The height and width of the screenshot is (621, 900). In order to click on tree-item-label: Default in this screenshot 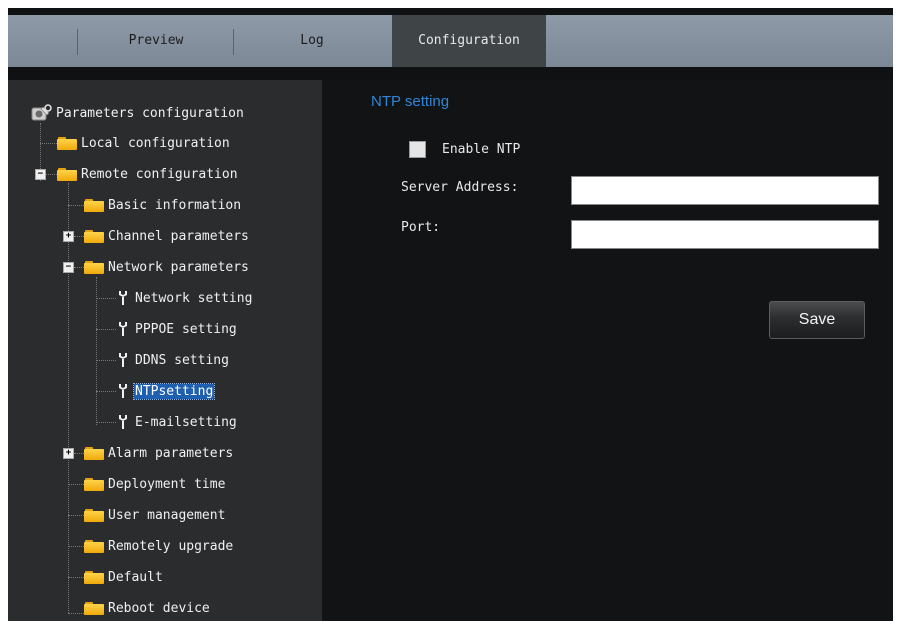, I will do `click(135, 577)`.